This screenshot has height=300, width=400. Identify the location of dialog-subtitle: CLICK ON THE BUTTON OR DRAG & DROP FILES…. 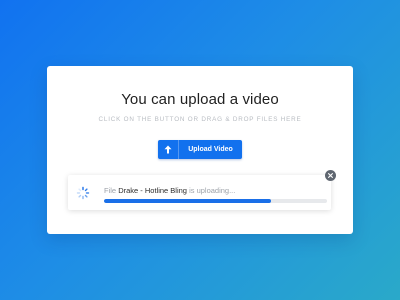
(200, 119).